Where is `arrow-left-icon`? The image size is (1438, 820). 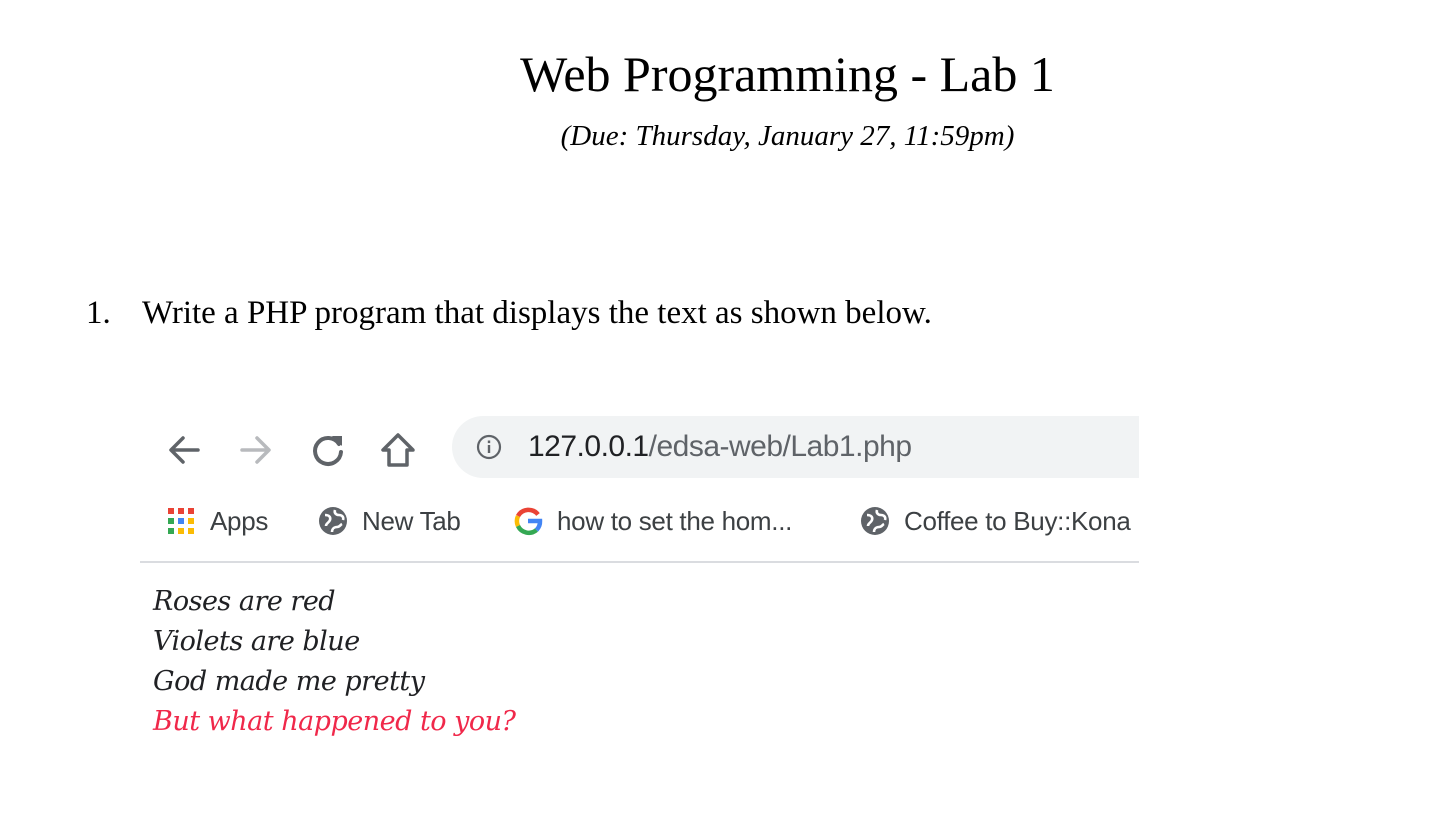 arrow-left-icon is located at coordinates (184, 450).